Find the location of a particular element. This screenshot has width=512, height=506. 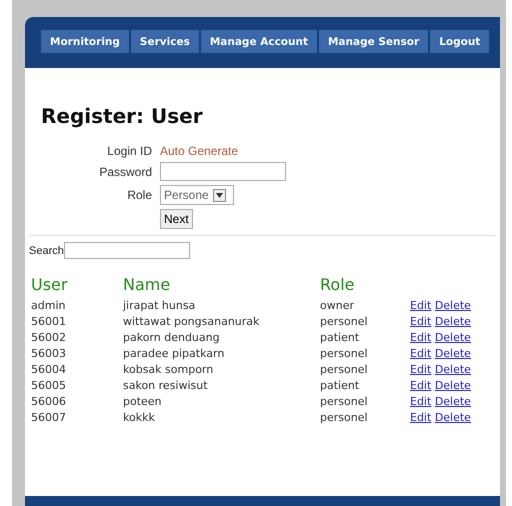

table-cell-text: wittawat pongsananurak is located at coordinates (191, 321).